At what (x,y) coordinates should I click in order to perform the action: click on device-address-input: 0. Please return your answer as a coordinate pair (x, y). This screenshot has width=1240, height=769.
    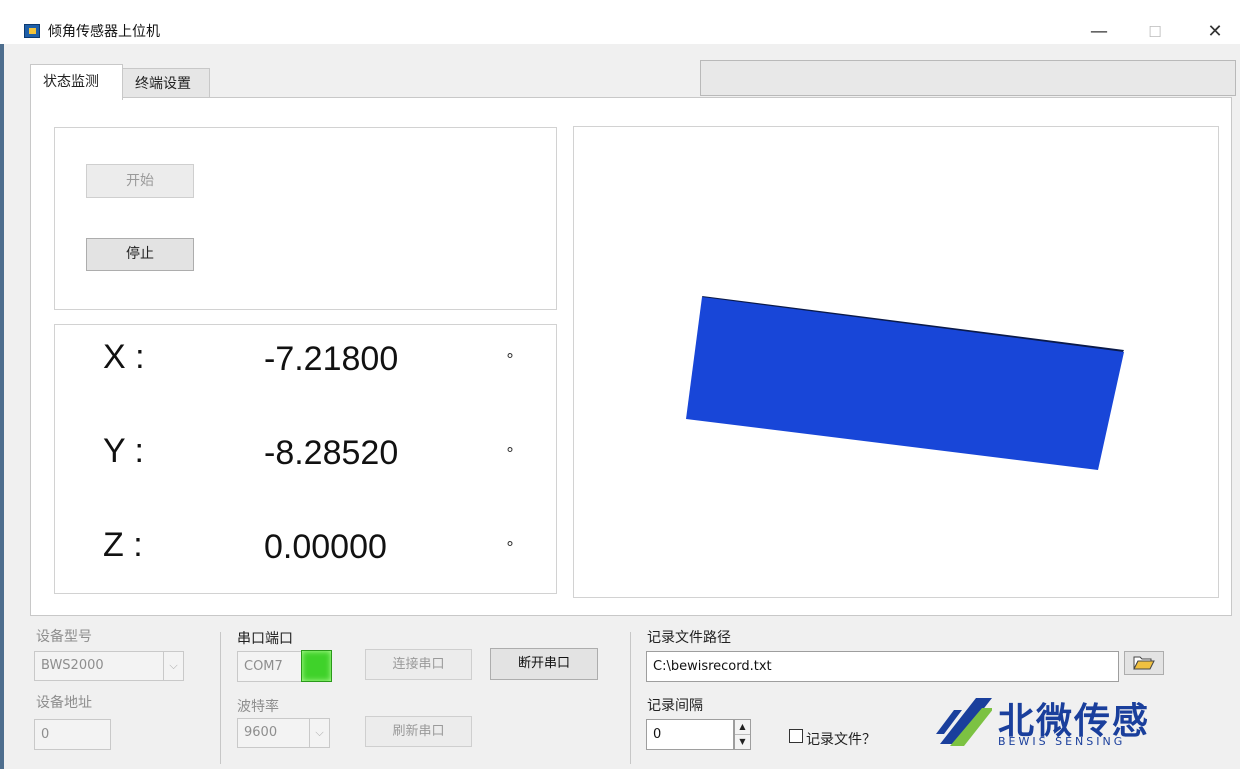
    Looking at the image, I should click on (72, 734).